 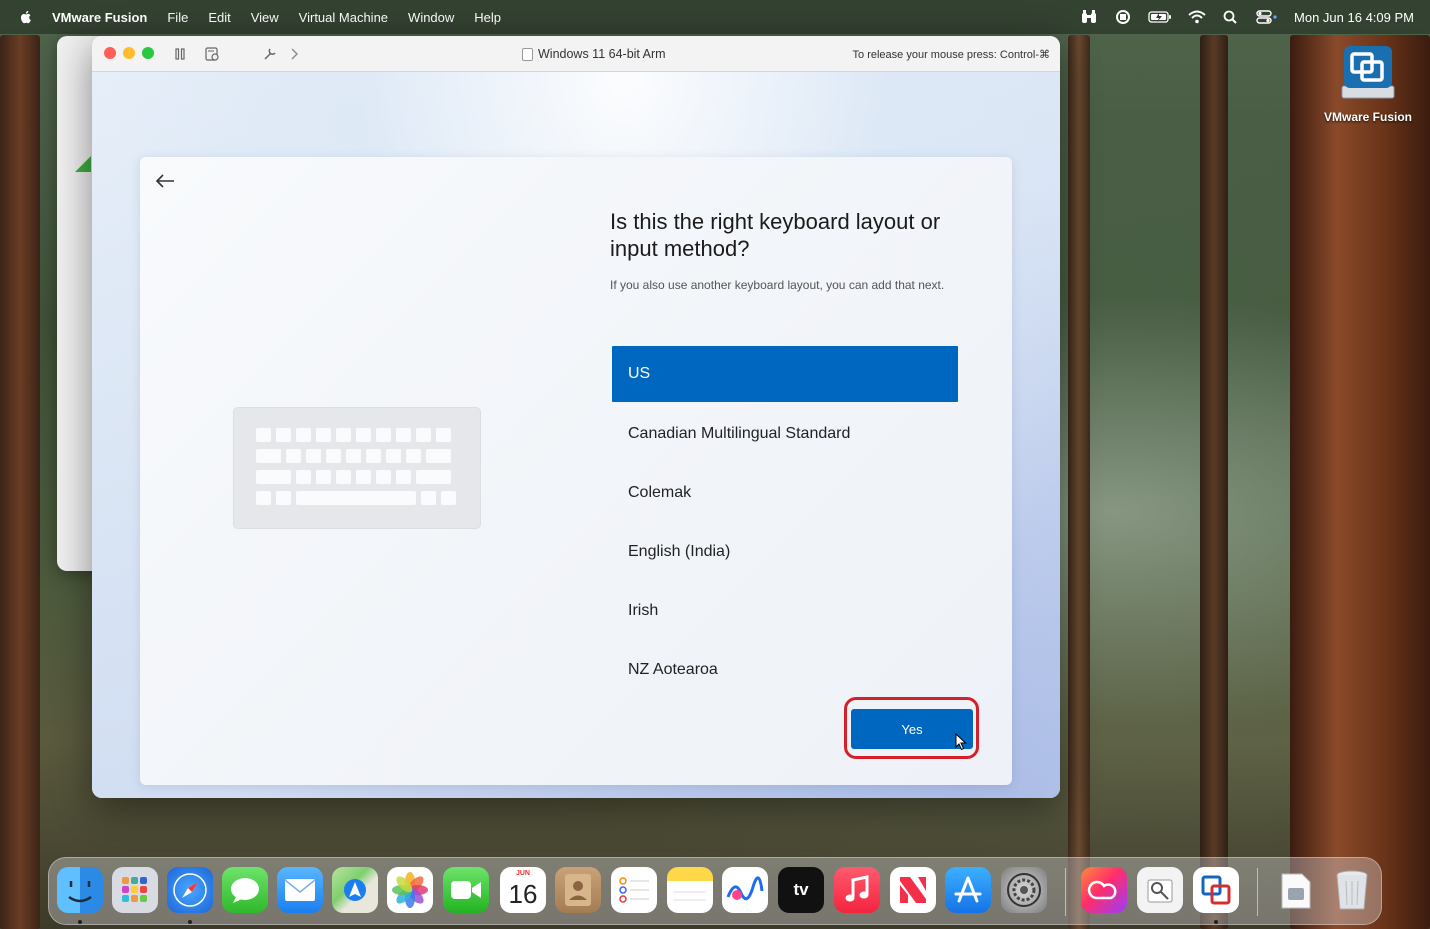 What do you see at coordinates (1247, 17) in the screenshot?
I see `menu-bar-extras: Mon Jun 16 4:09 PM` at bounding box center [1247, 17].